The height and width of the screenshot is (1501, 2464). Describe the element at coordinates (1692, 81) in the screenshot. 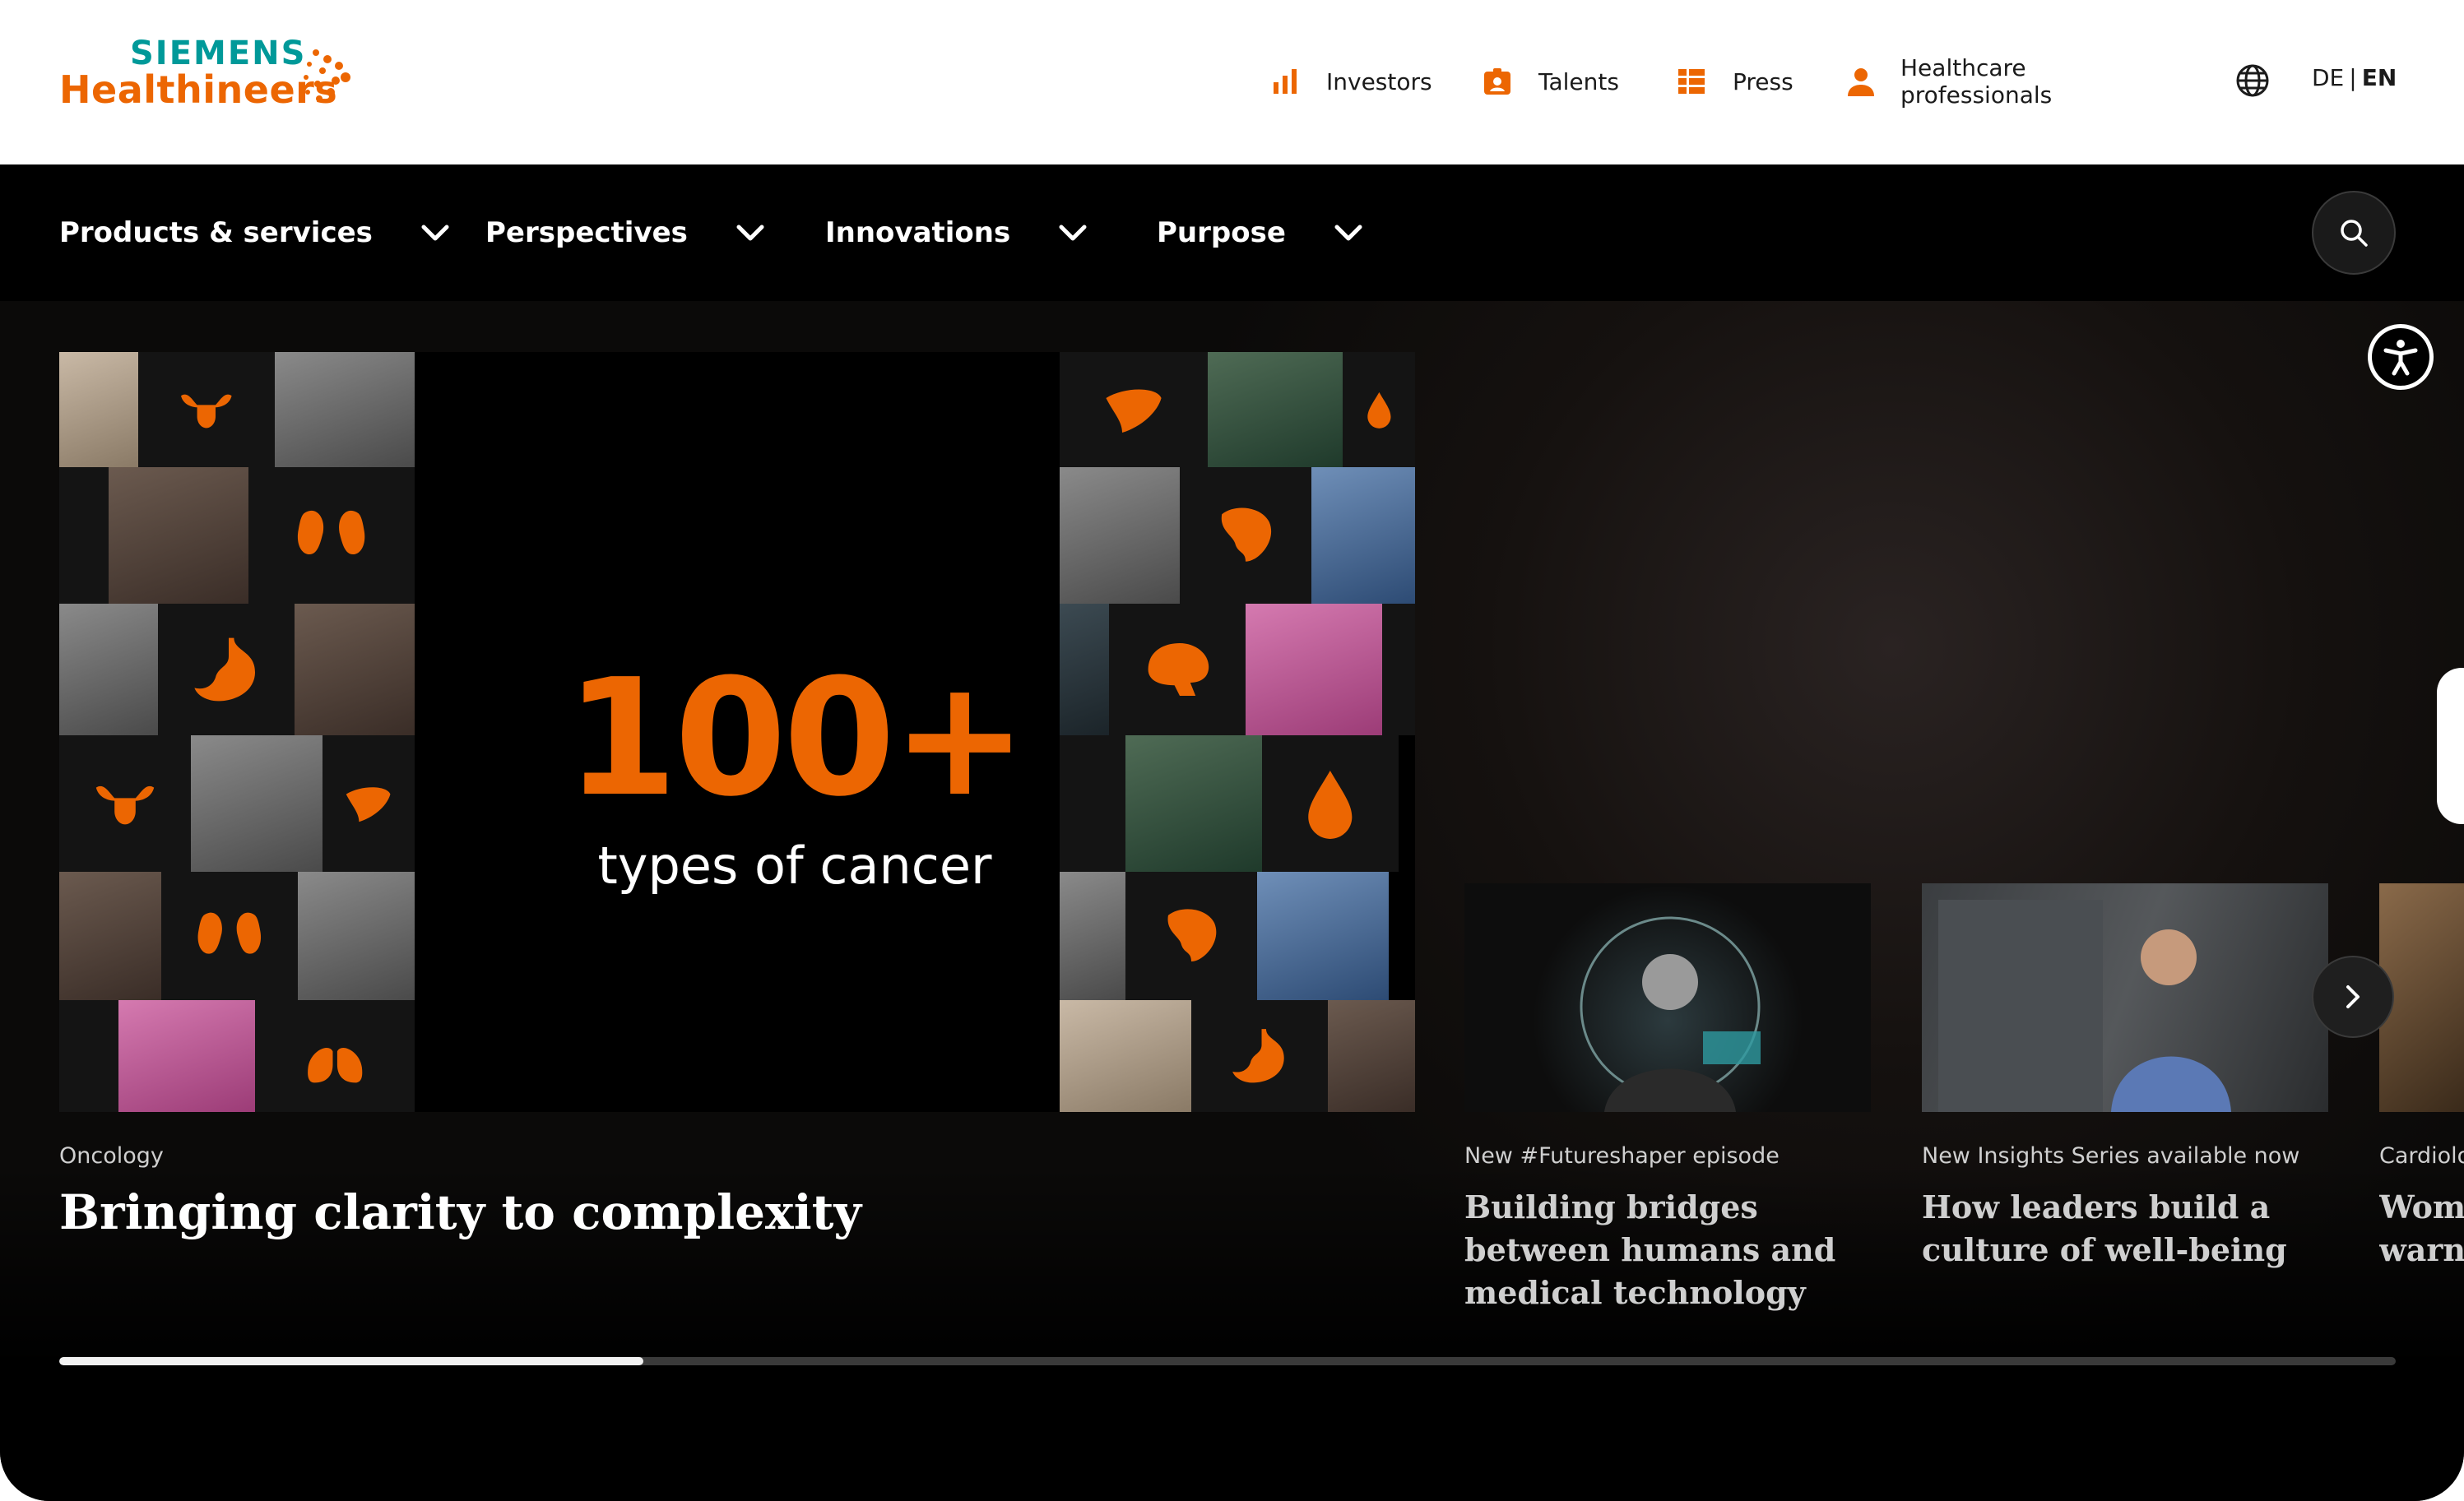

I see `news-list-icon` at that location.